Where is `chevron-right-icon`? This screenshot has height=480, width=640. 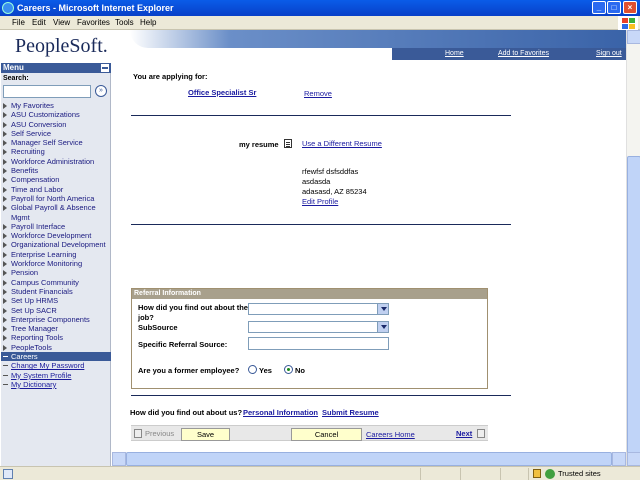
chevron-right-icon is located at coordinates (481, 433).